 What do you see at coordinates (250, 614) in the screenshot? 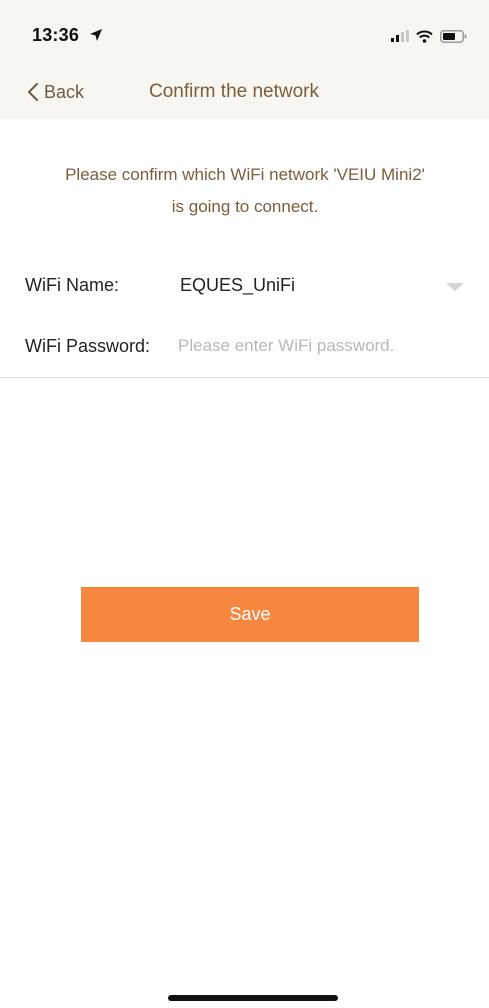
I see `save-button: Save` at bounding box center [250, 614].